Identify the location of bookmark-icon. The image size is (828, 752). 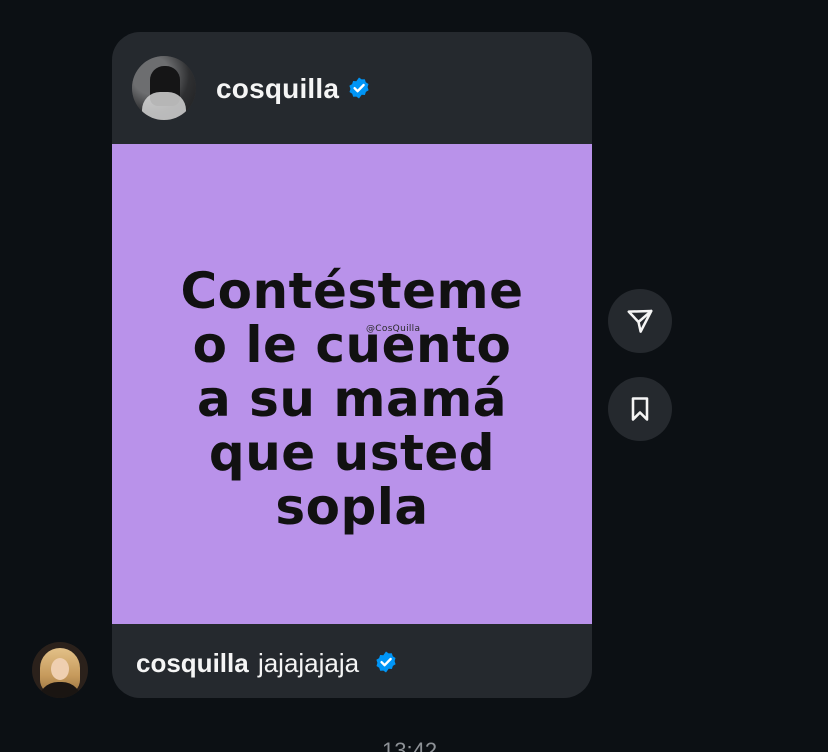
(640, 409).